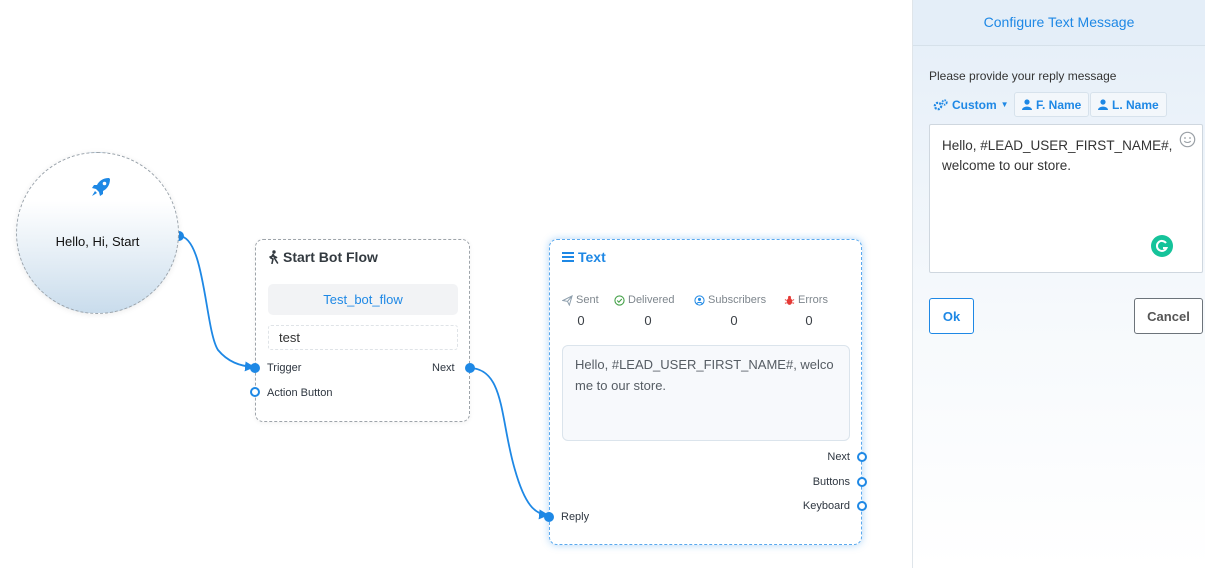 The image size is (1205, 568). Describe the element at coordinates (1059, 104) in the screenshot. I see `first-name-tag-label: F. Name` at that location.